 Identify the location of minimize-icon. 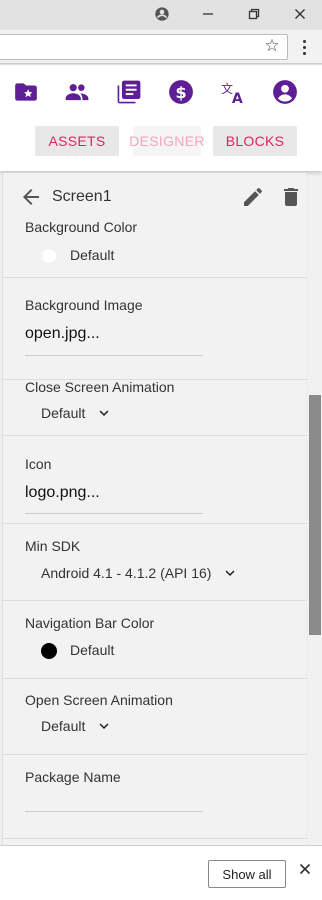
(208, 14).